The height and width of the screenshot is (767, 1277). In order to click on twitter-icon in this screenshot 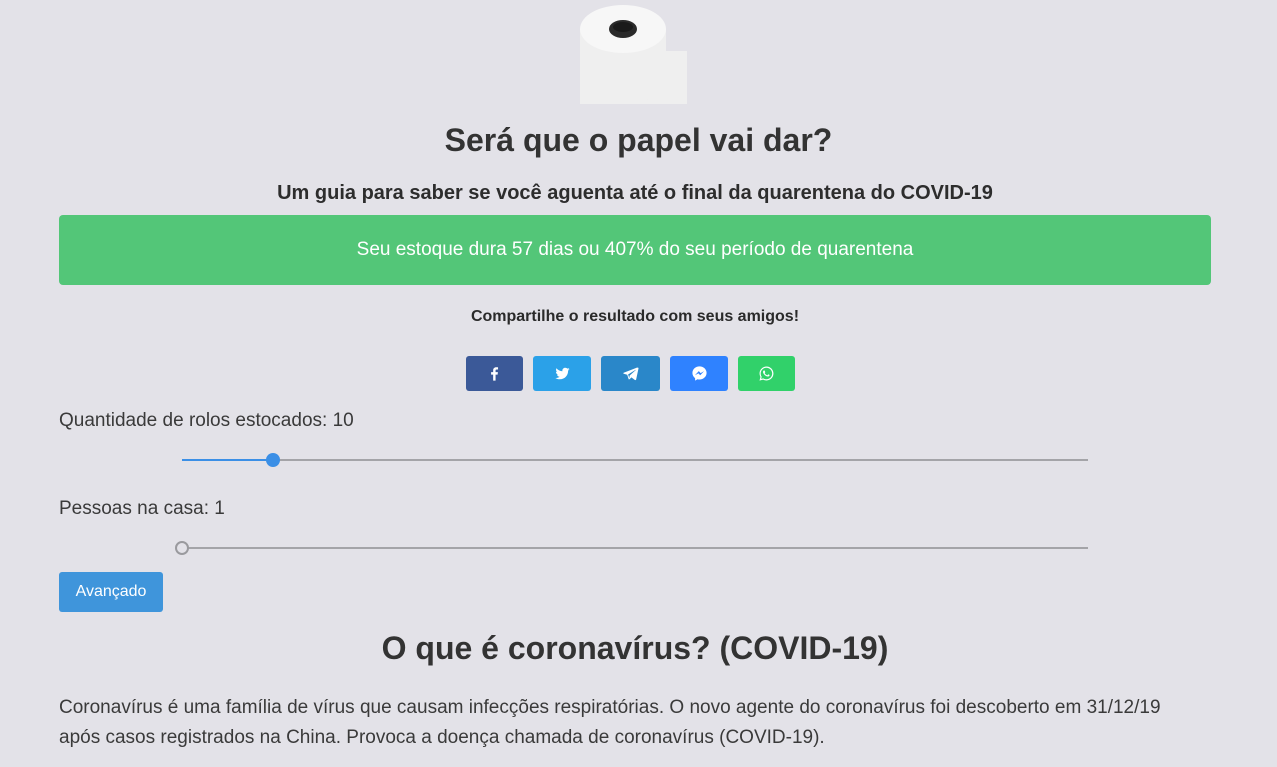, I will do `click(562, 373)`.